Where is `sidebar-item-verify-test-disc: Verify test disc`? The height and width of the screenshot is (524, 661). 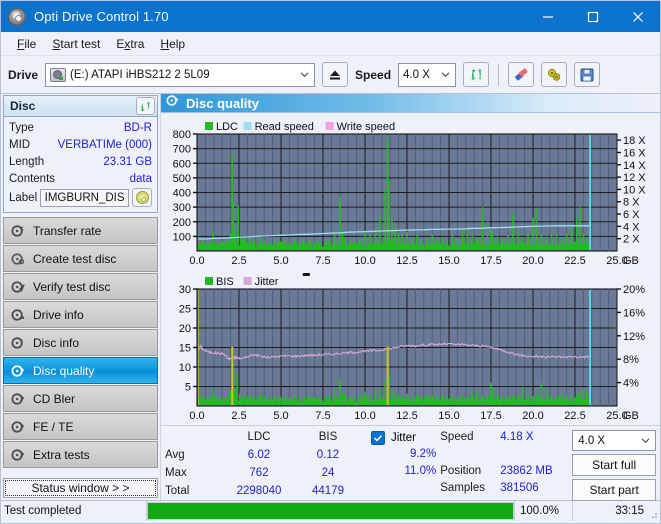 sidebar-item-verify-test-disc: Verify test disc is located at coordinates (80, 286).